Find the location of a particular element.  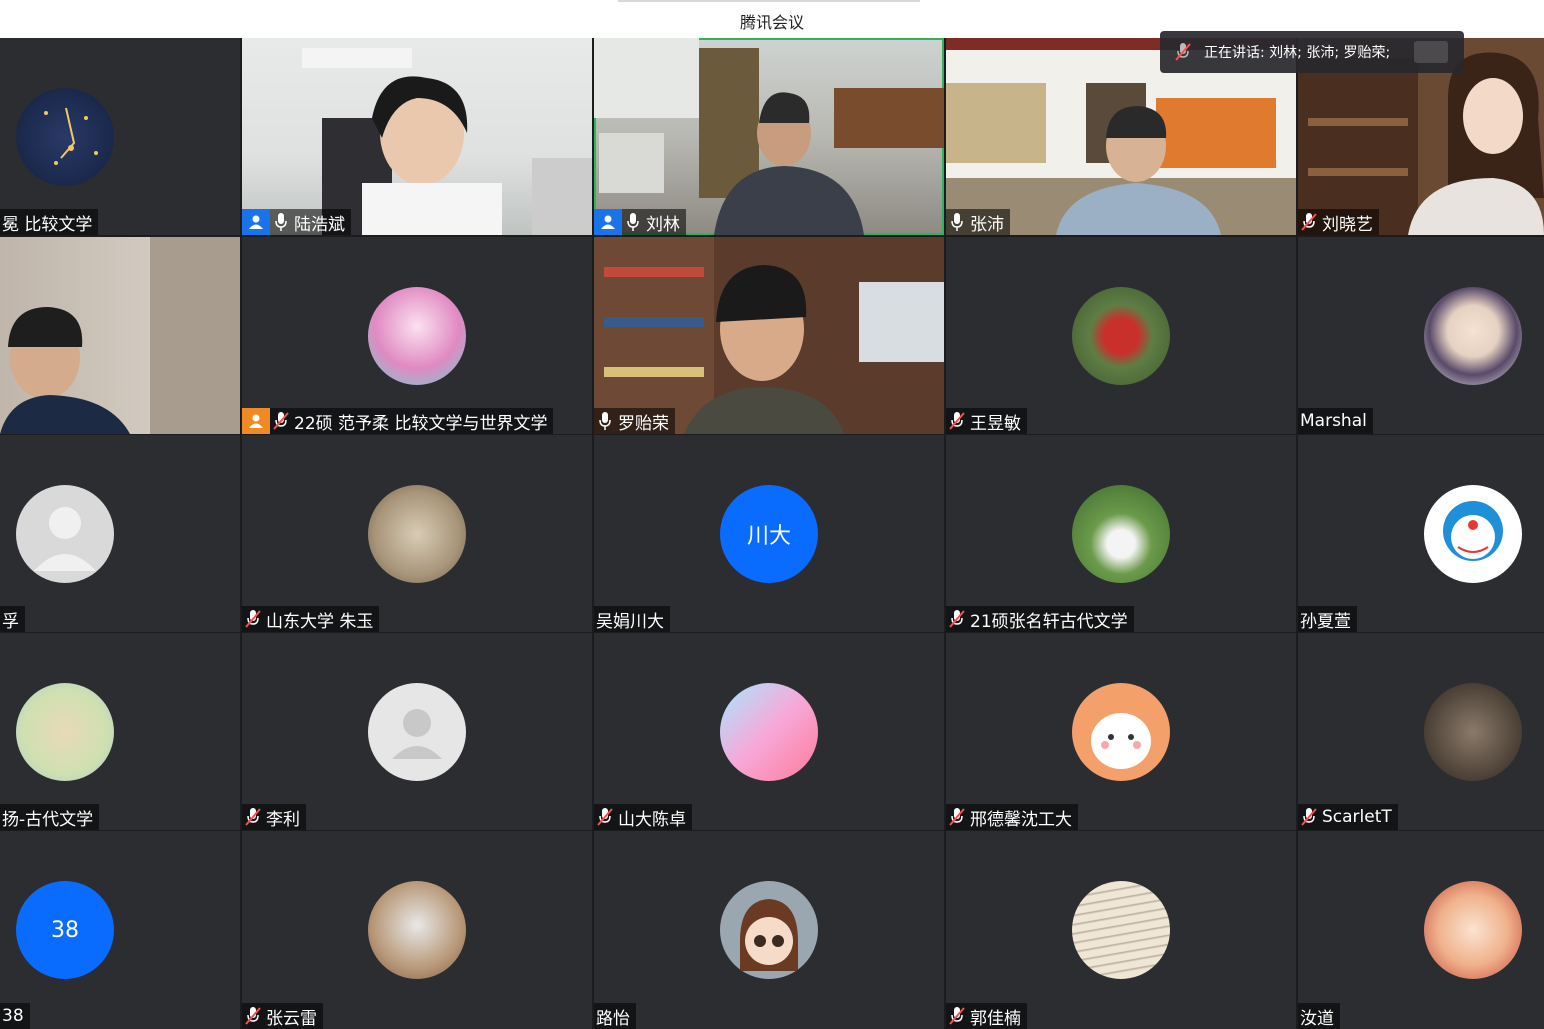

participant-tile: 李利 is located at coordinates (417, 731).